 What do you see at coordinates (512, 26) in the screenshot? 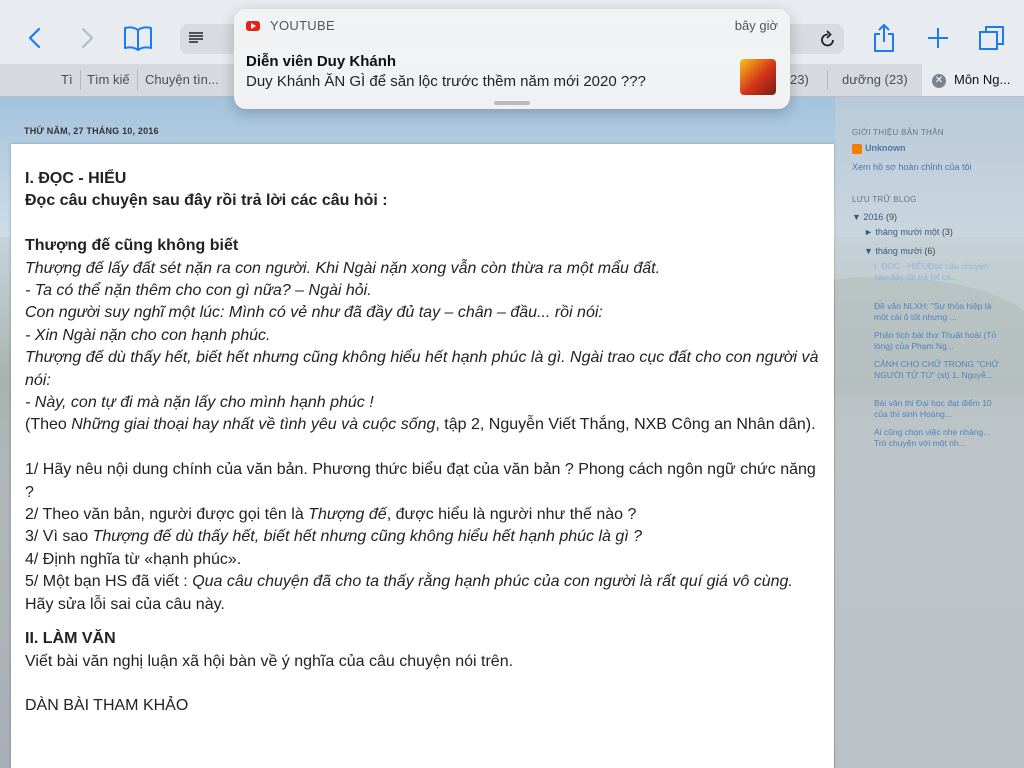
I see `notification-header: YOUTUBE bây giờ` at bounding box center [512, 26].